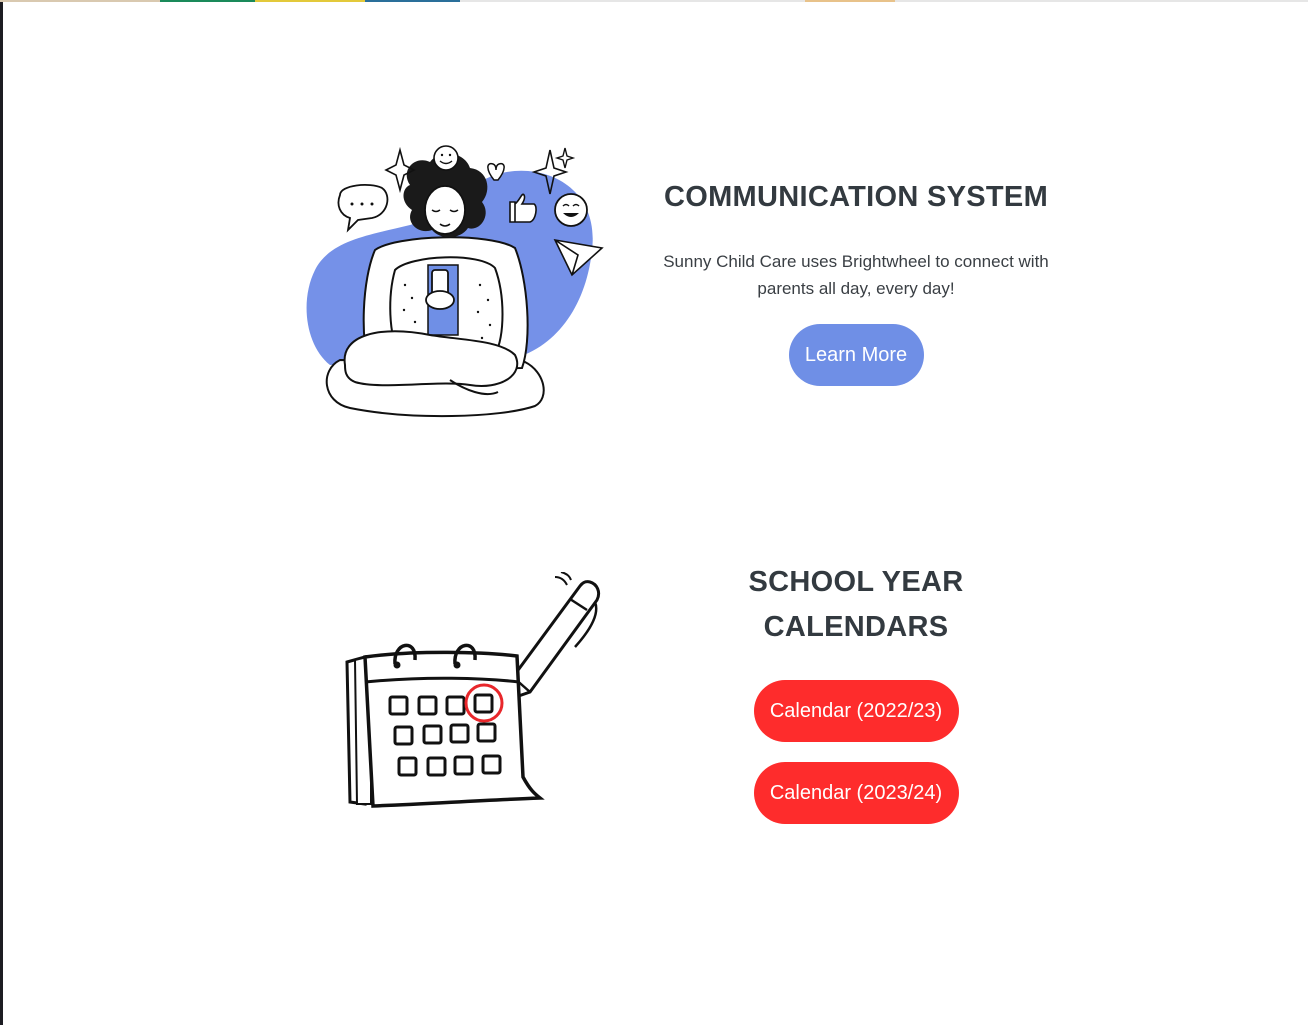  What do you see at coordinates (856, 288) in the screenshot?
I see `communication-description-line2: parents all day, every day!` at bounding box center [856, 288].